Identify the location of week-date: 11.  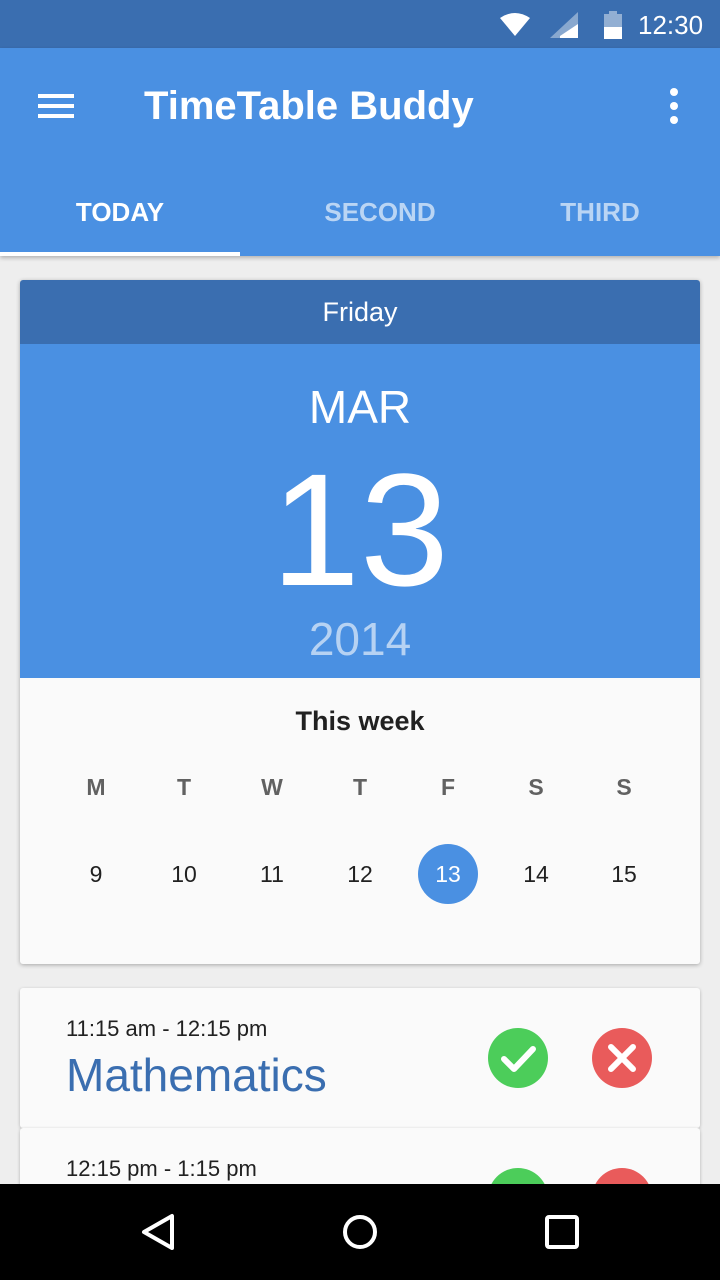
(272, 874).